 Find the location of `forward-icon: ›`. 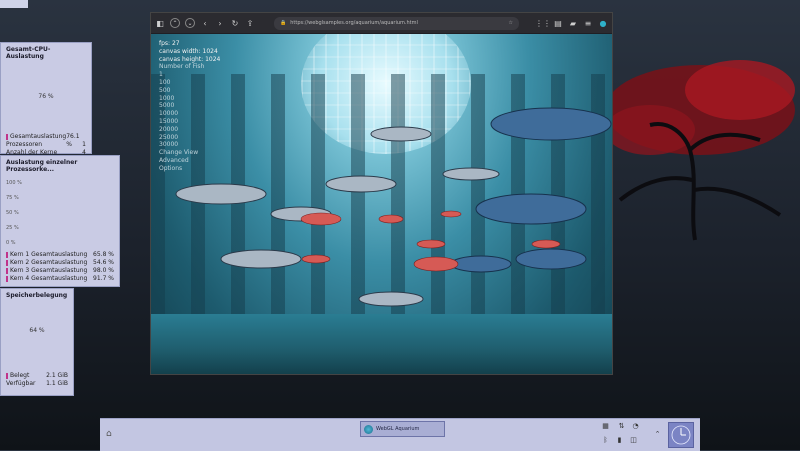

forward-icon: › is located at coordinates (220, 23).